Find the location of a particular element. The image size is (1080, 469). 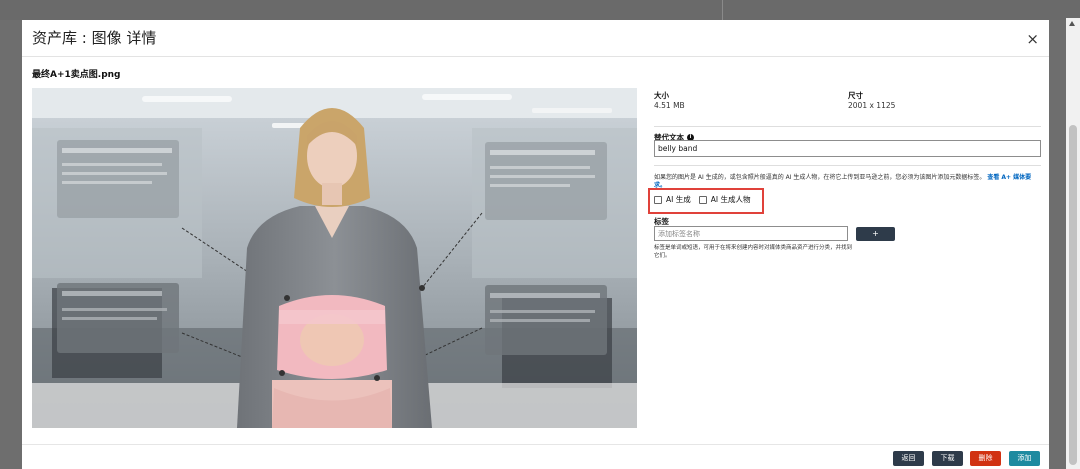

ai-checkbox-row: AI 生成 AI 生成人物 is located at coordinates (706, 199).